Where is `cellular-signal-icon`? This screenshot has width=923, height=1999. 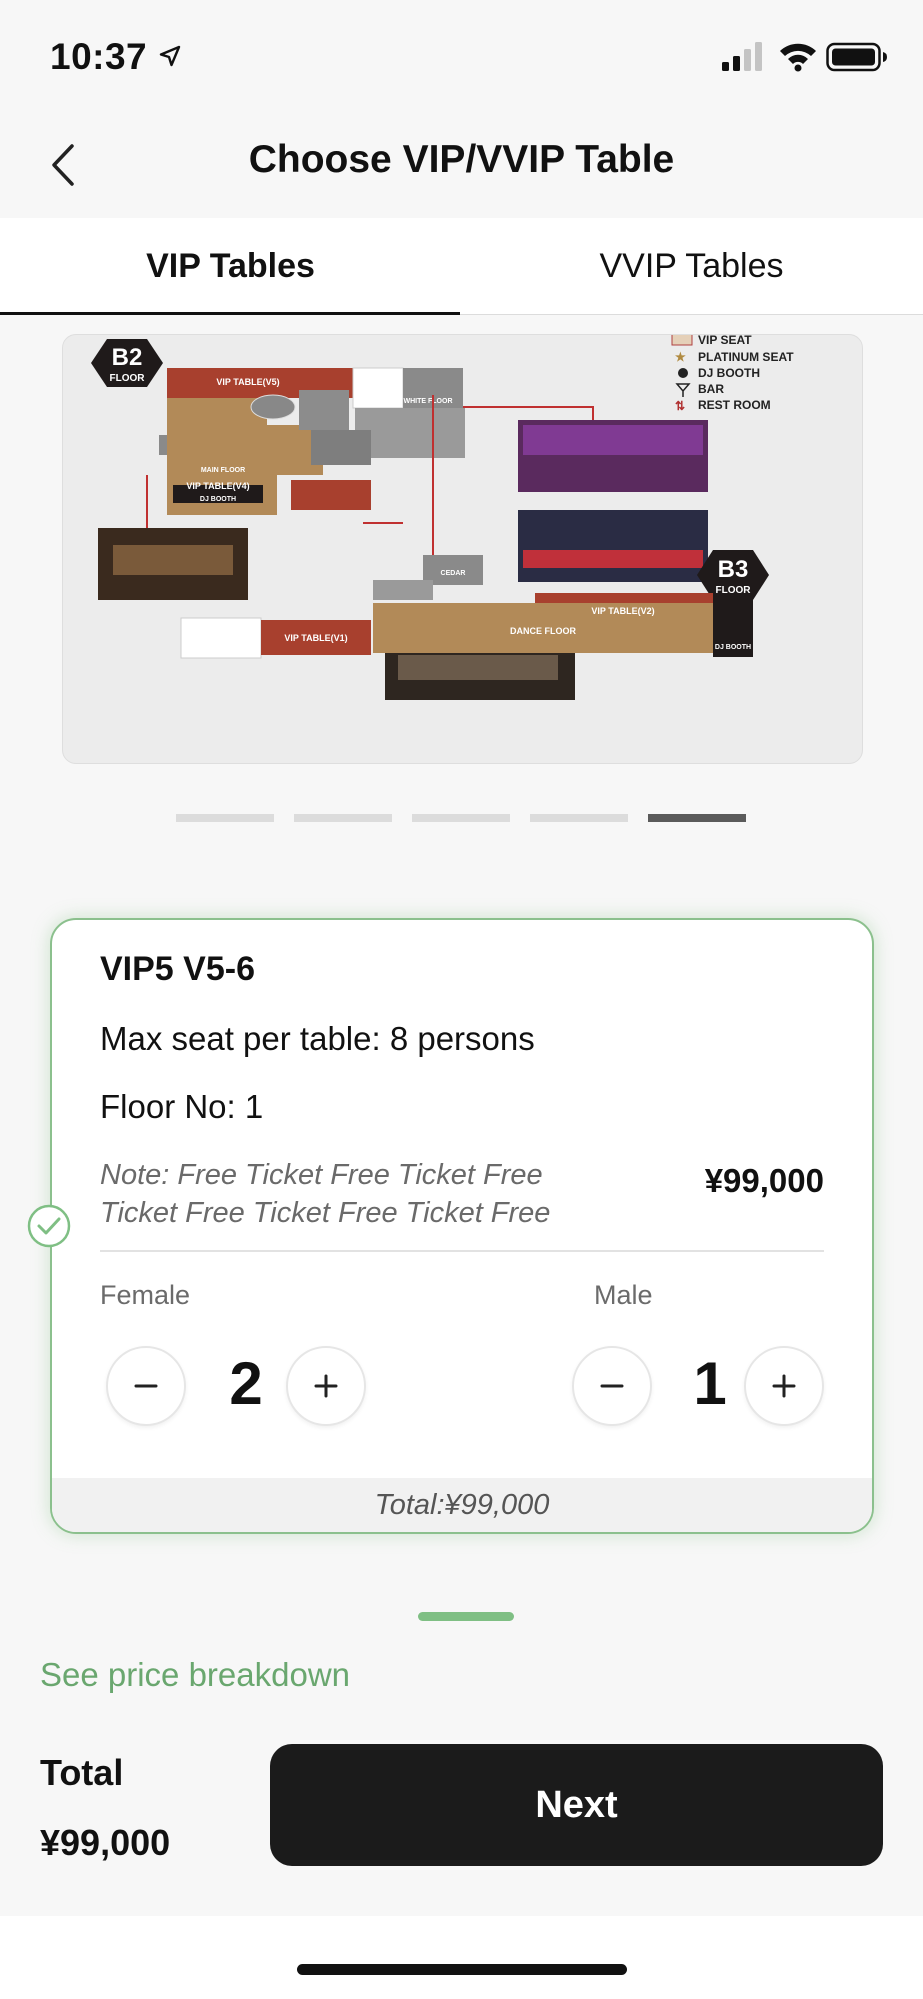
cellular-signal-icon is located at coordinates (742, 56).